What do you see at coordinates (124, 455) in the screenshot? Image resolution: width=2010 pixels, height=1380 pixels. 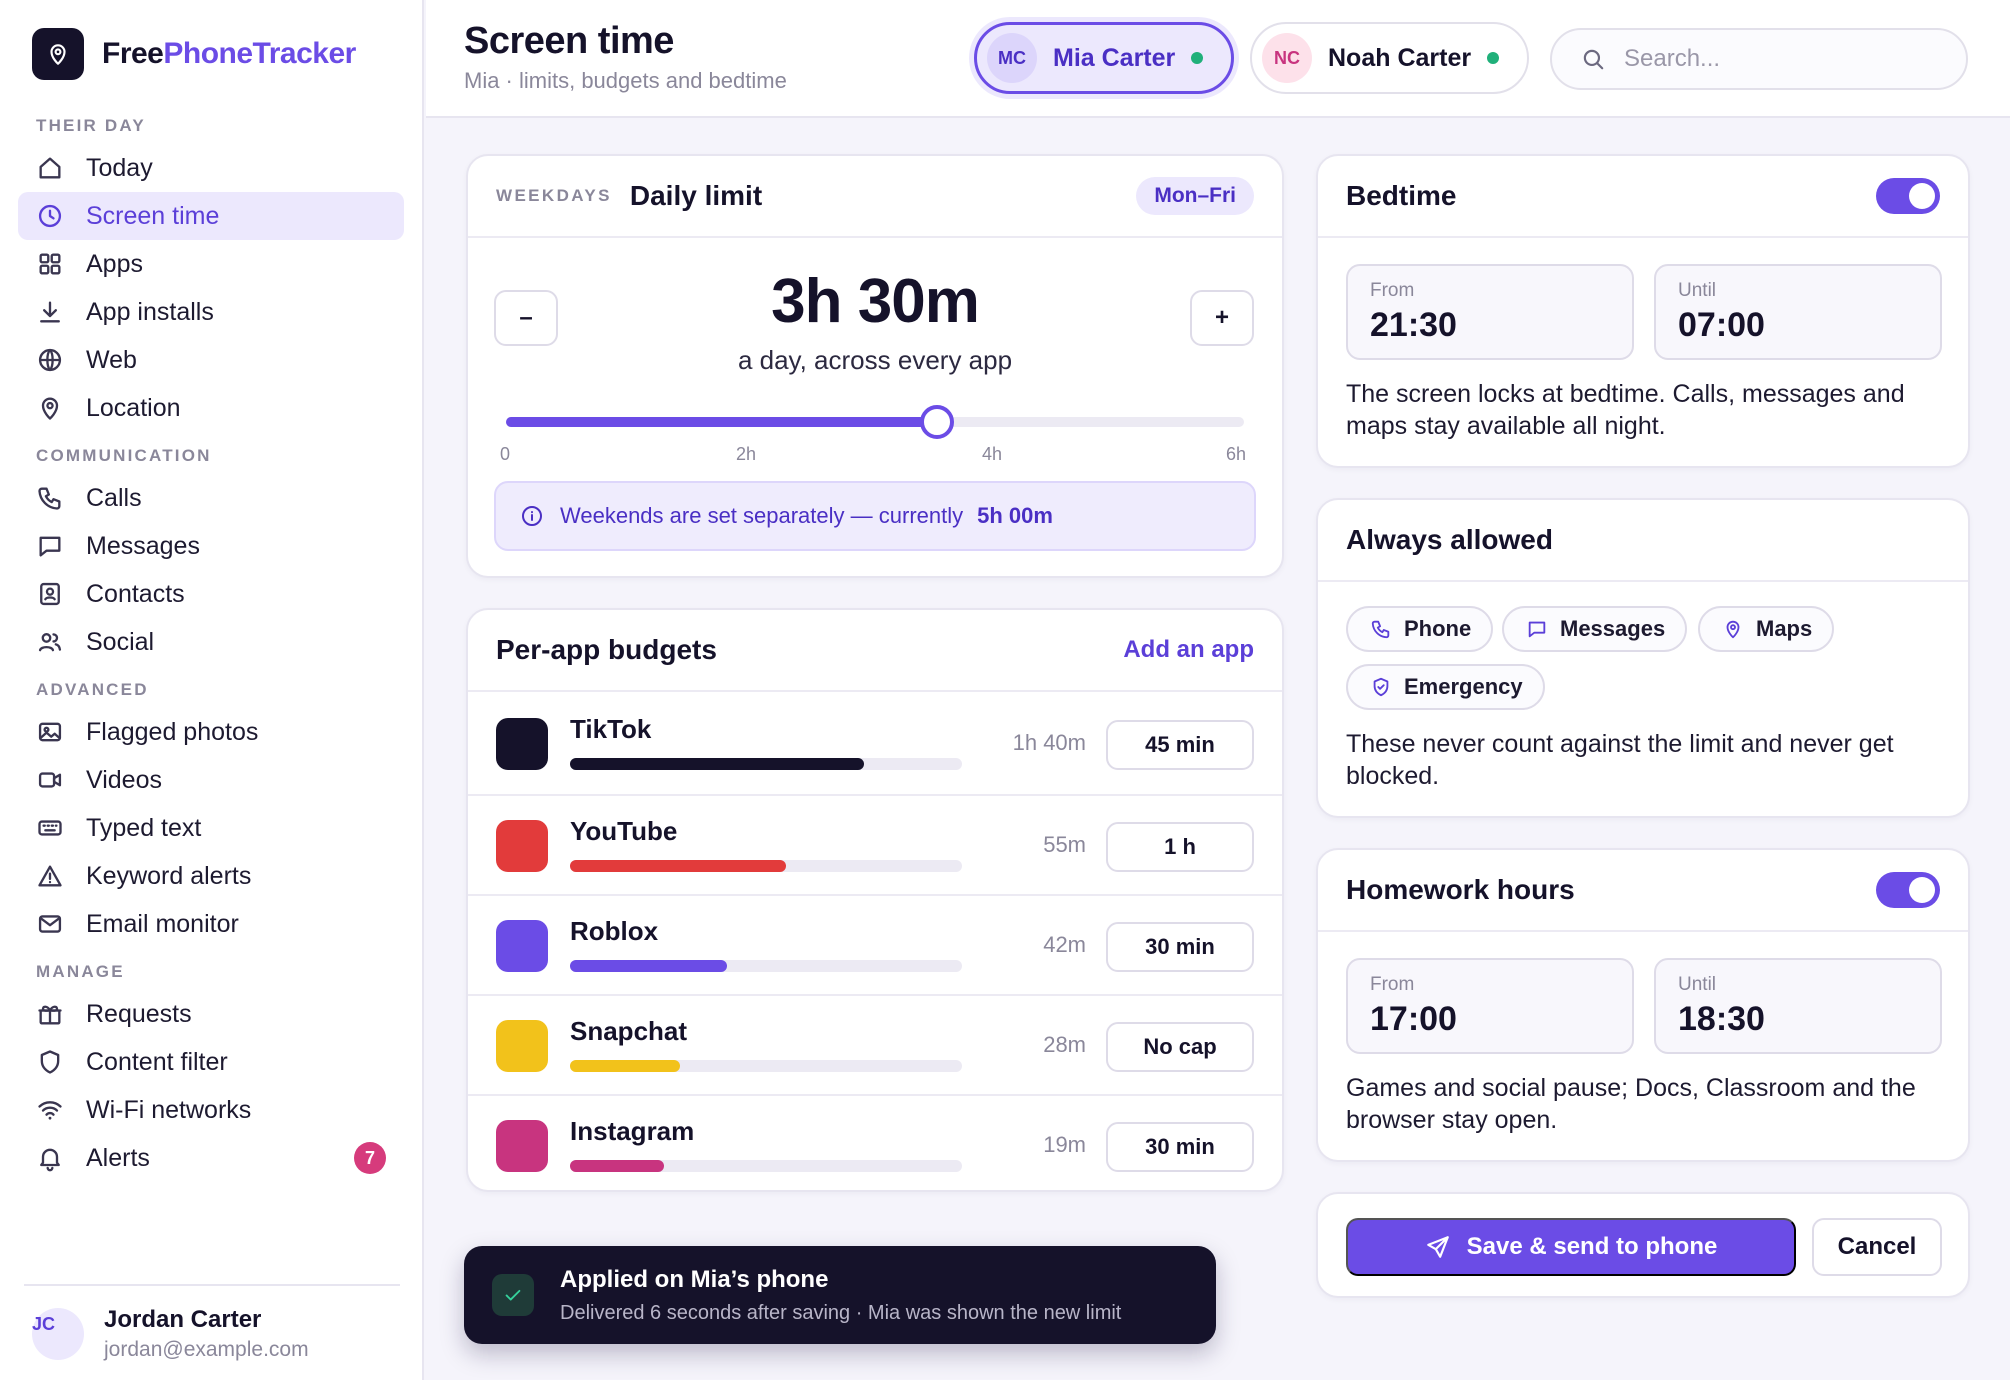 I see `nav-section-label: COMMUNICATION` at bounding box center [124, 455].